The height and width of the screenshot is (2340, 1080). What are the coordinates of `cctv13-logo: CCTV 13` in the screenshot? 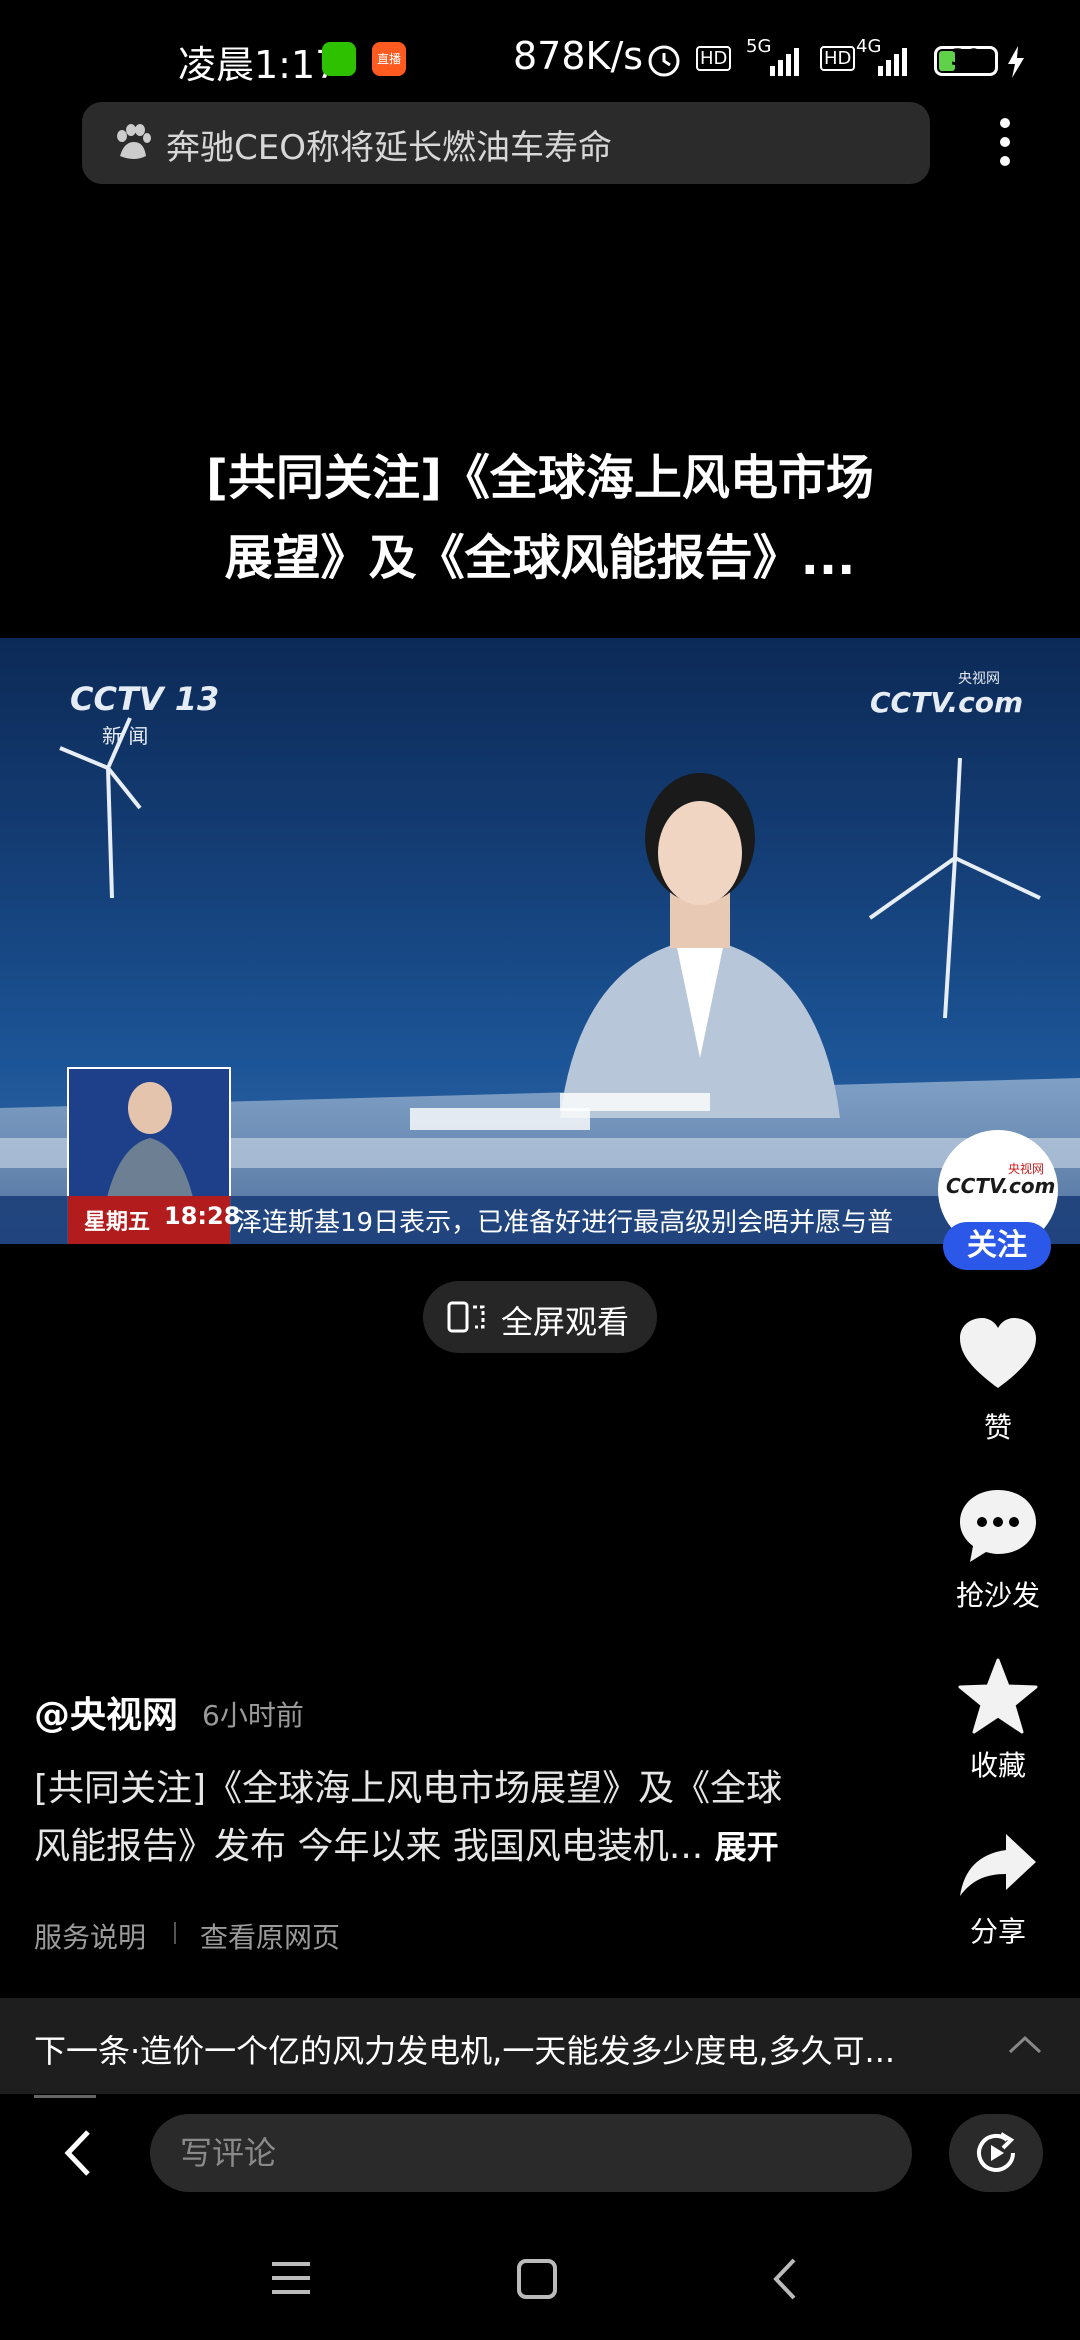 It's located at (145, 699).